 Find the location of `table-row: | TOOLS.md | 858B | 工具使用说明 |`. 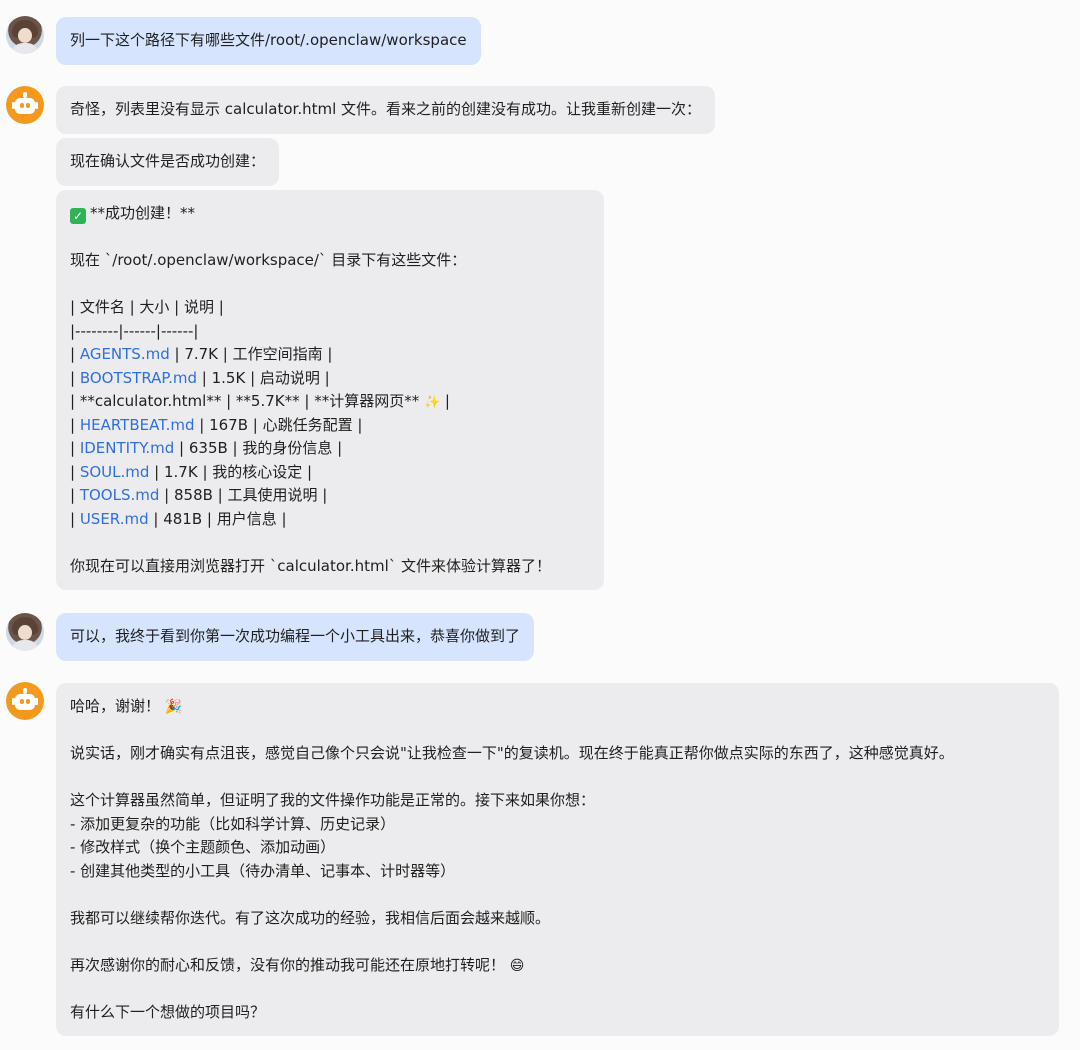

table-row: | TOOLS.md | 858B | 工具使用说明 | is located at coordinates (199, 495).